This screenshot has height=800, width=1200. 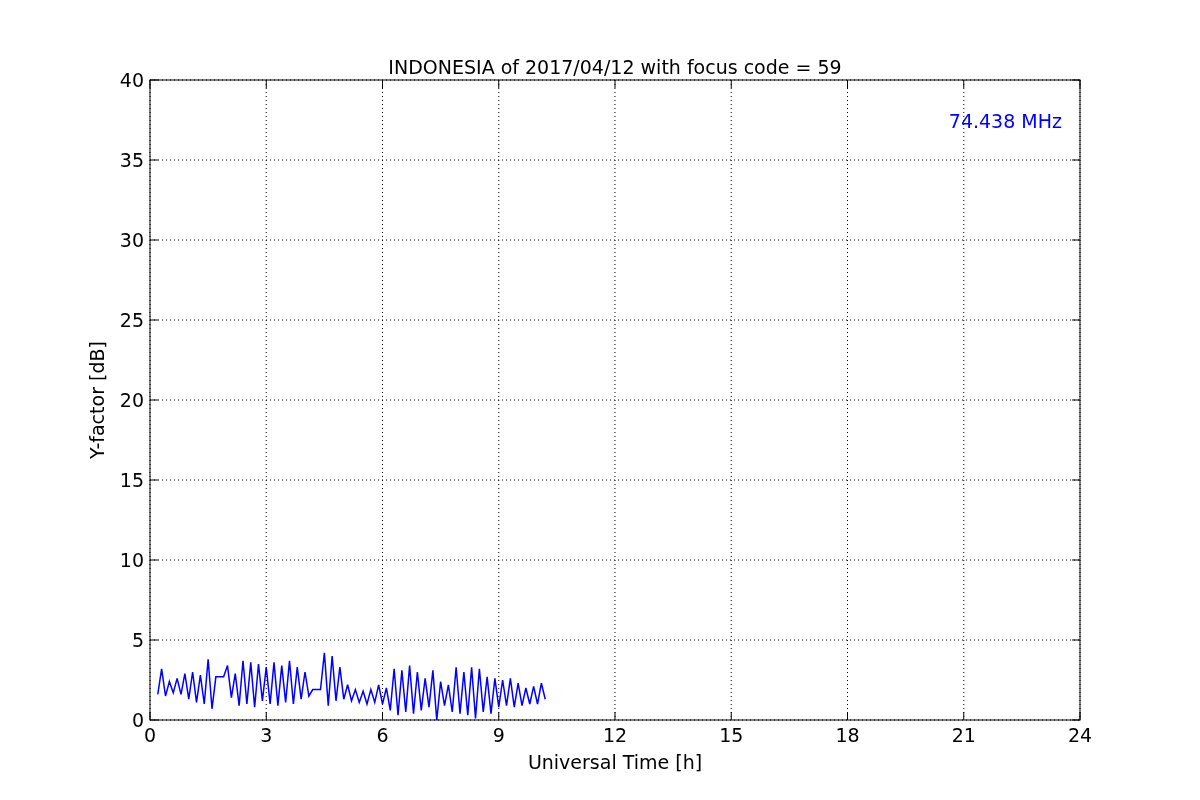 What do you see at coordinates (731, 735) in the screenshot?
I see `x-tick-label: 15` at bounding box center [731, 735].